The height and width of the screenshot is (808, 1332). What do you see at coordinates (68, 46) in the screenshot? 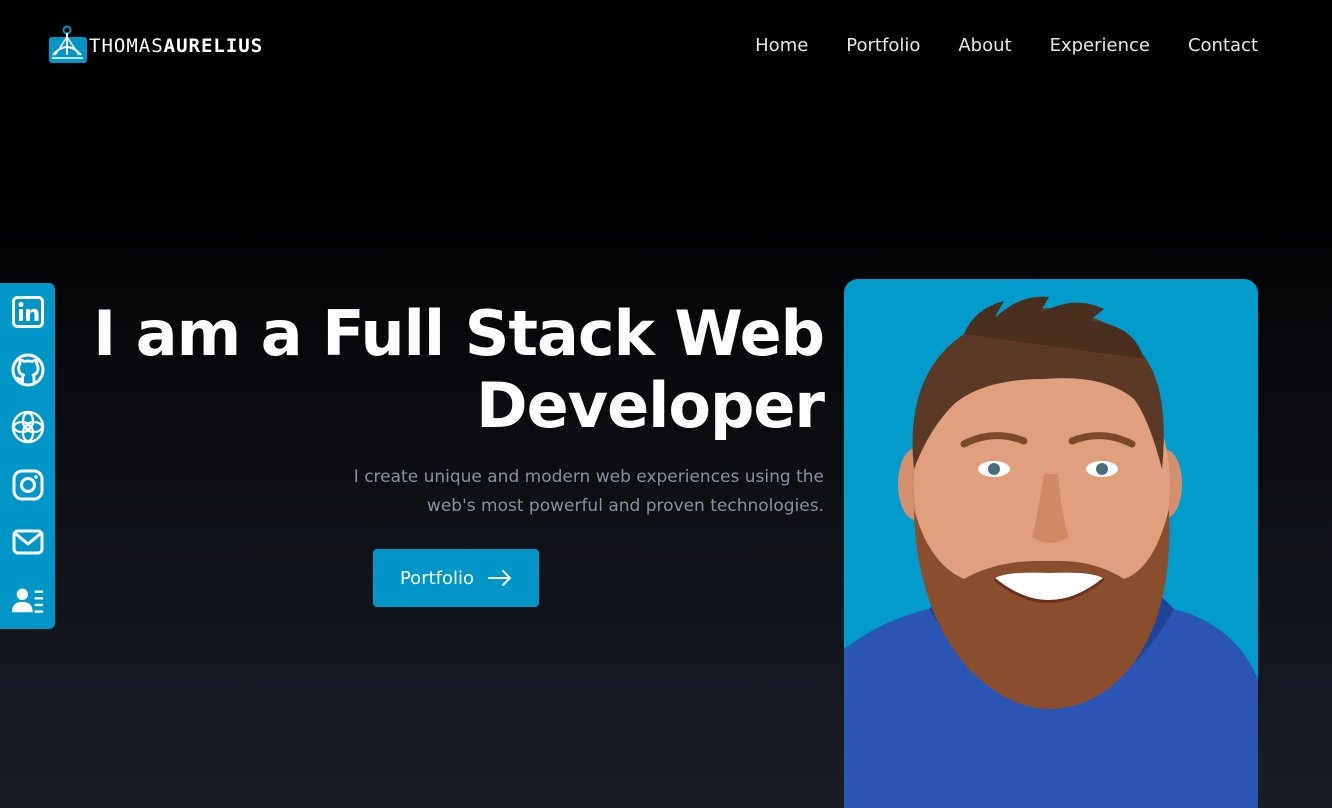
I see `sextant-logo-icon` at bounding box center [68, 46].